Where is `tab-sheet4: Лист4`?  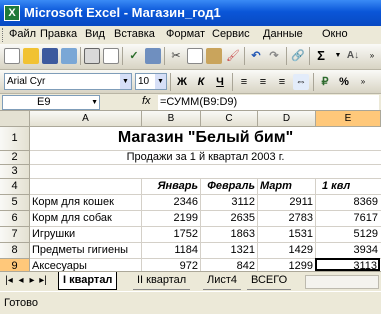 tab-sheet4: Лист4 is located at coordinates (222, 281).